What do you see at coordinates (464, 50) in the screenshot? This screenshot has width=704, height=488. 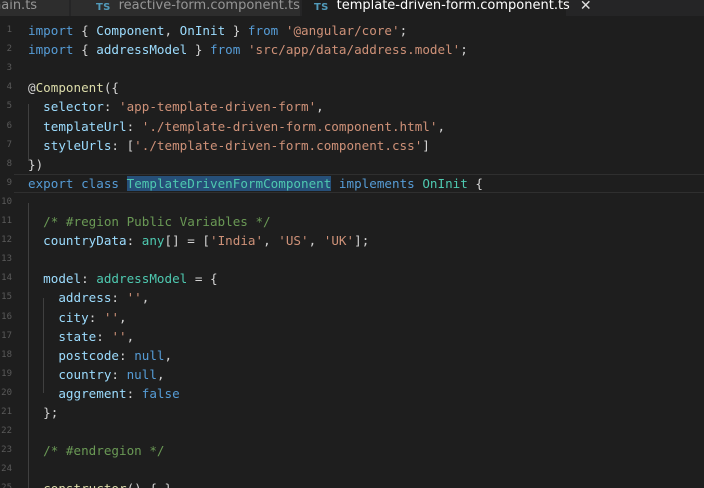 I see `code-token: ;` at bounding box center [464, 50].